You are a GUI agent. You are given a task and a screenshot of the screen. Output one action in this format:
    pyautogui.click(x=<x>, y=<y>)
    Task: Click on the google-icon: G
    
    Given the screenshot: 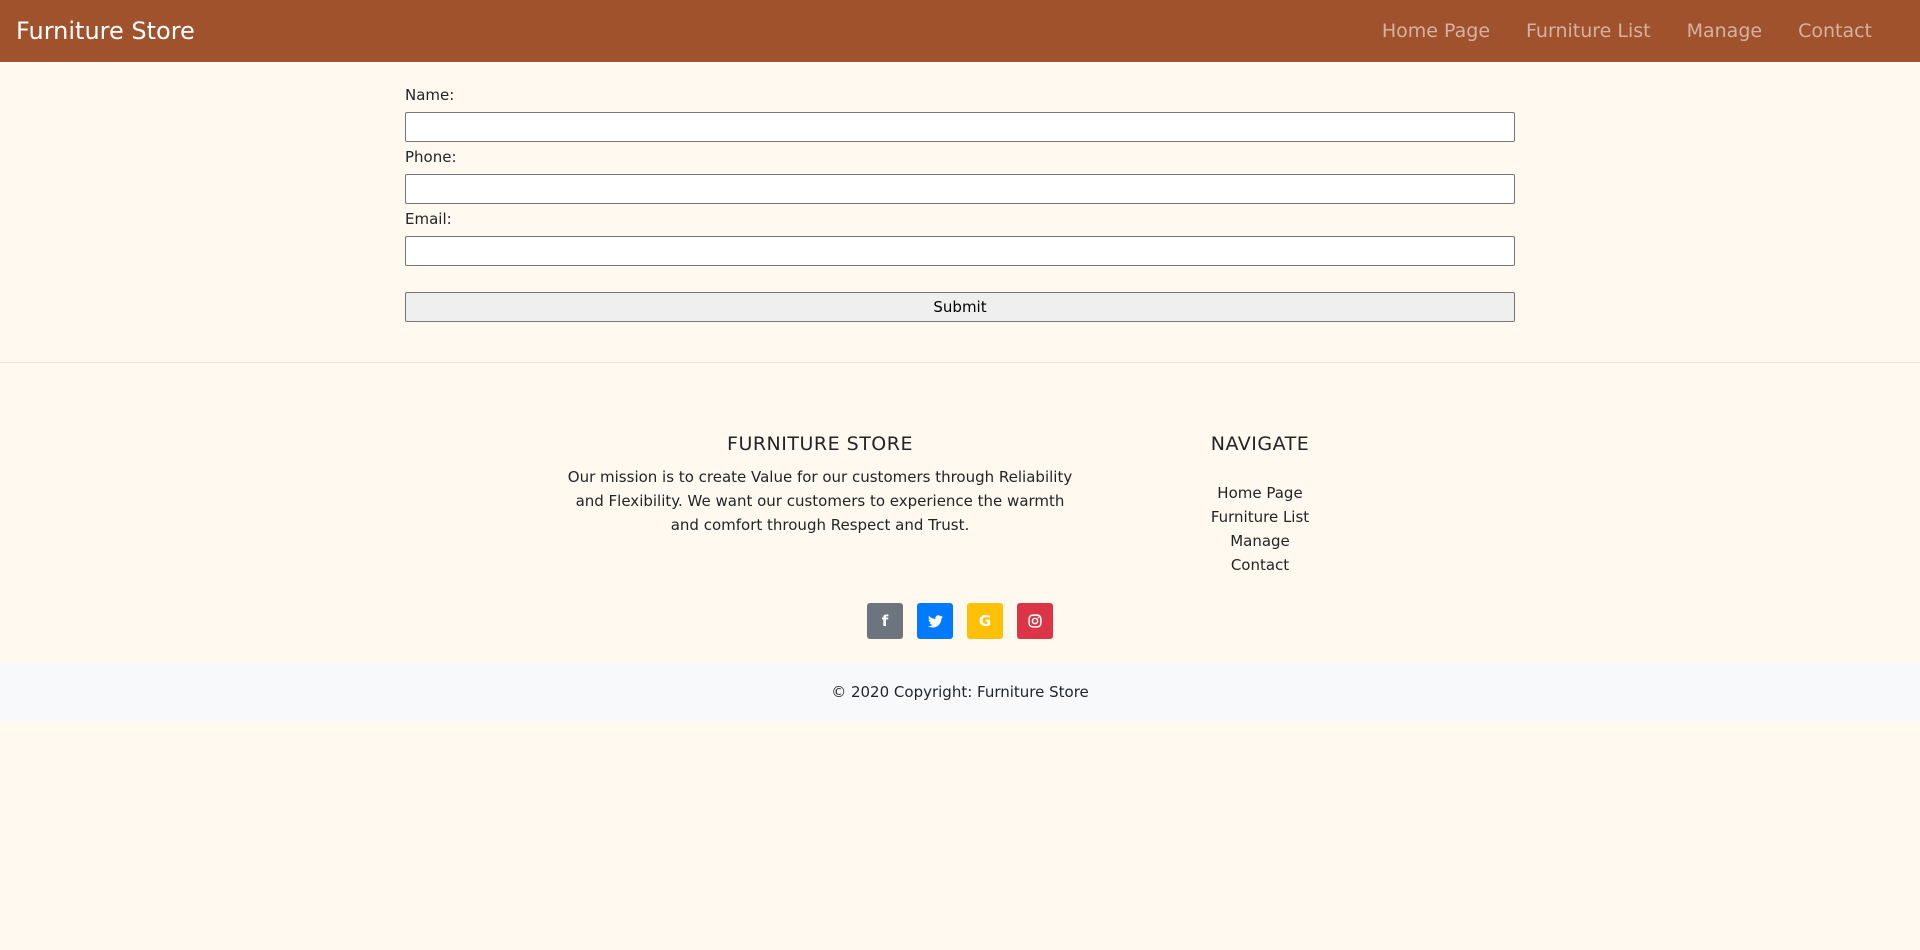 What is the action you would take?
    pyautogui.click(x=985, y=621)
    